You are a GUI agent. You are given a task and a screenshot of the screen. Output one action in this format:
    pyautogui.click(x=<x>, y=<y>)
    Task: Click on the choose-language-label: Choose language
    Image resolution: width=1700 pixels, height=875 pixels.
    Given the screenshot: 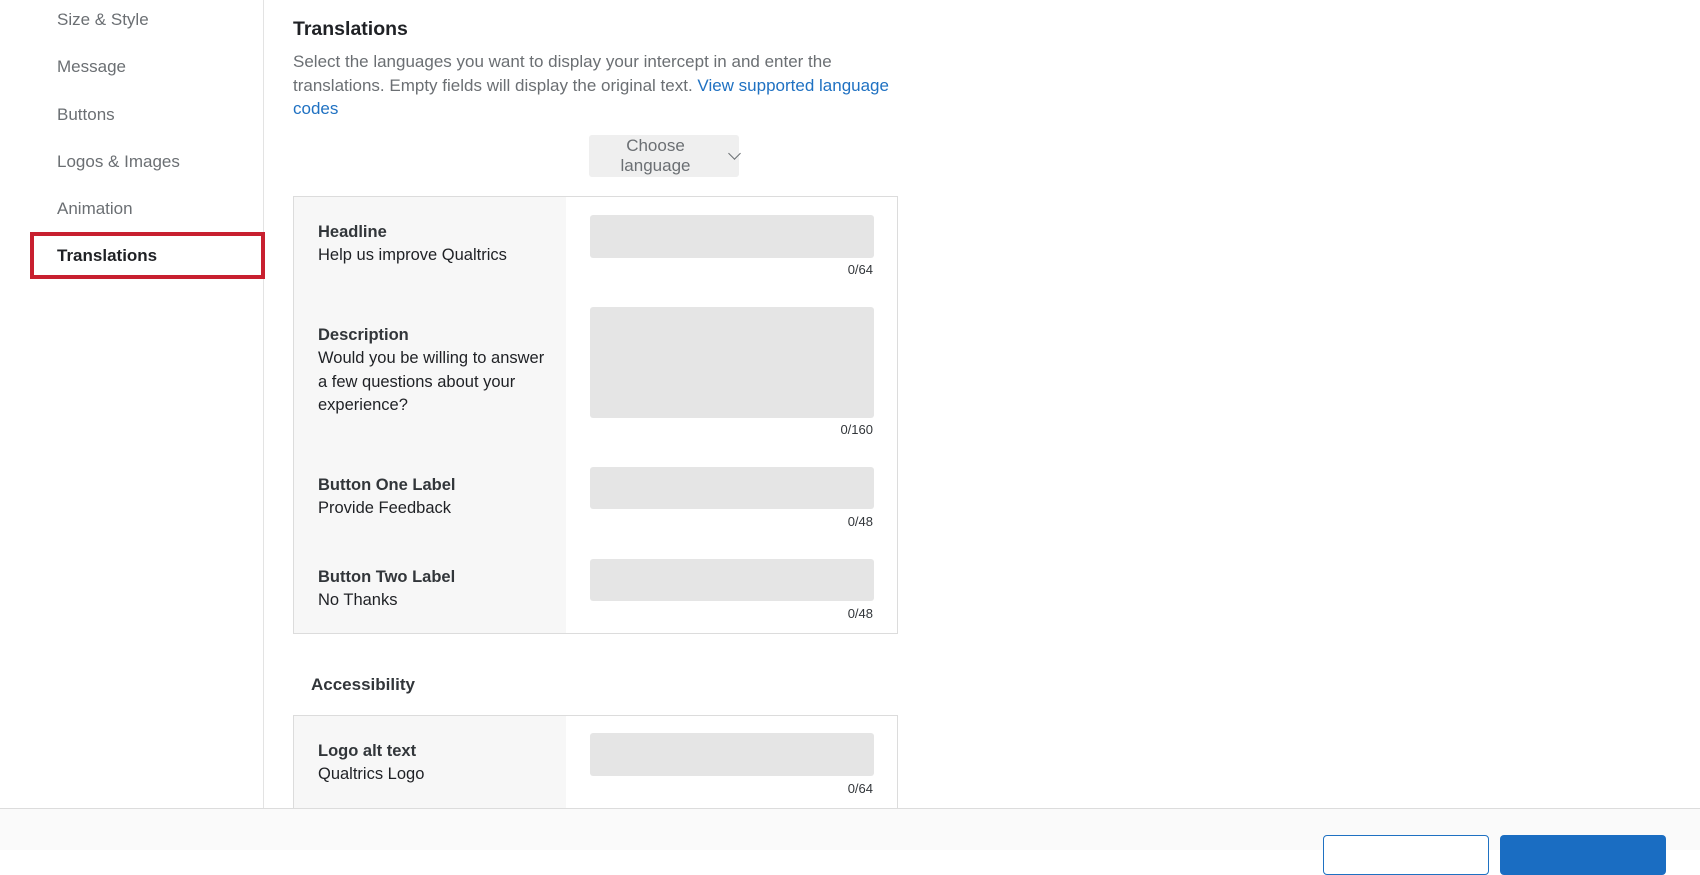 What is the action you would take?
    pyautogui.click(x=655, y=155)
    